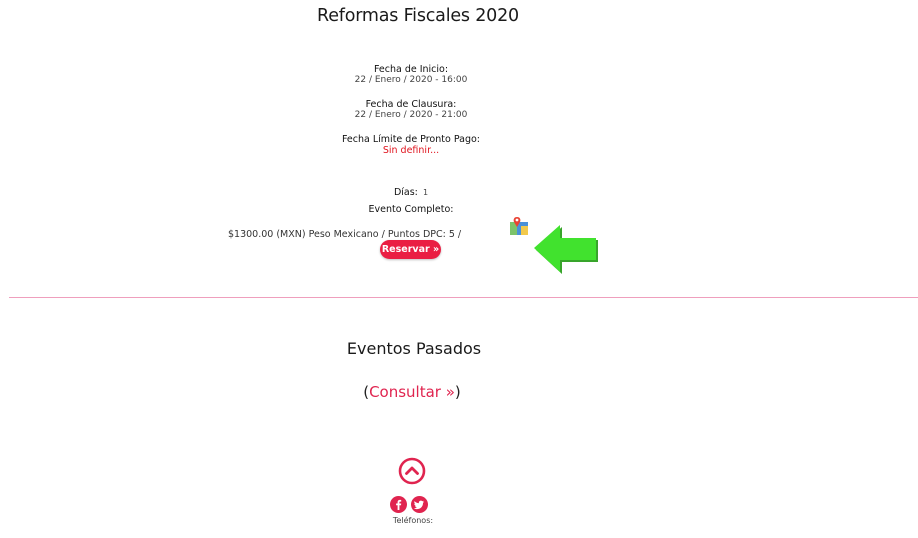 This screenshot has width=918, height=538. What do you see at coordinates (425, 192) in the screenshot?
I see `days-value: 1` at bounding box center [425, 192].